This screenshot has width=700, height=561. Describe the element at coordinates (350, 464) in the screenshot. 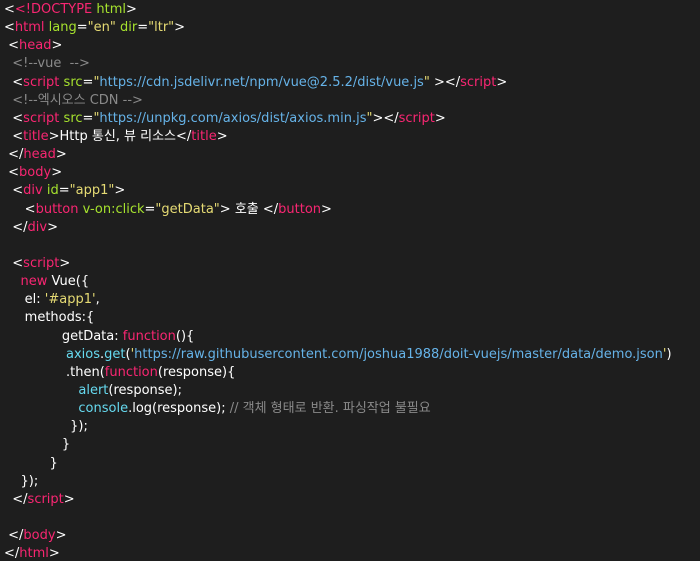

I see `code-line: }` at that location.